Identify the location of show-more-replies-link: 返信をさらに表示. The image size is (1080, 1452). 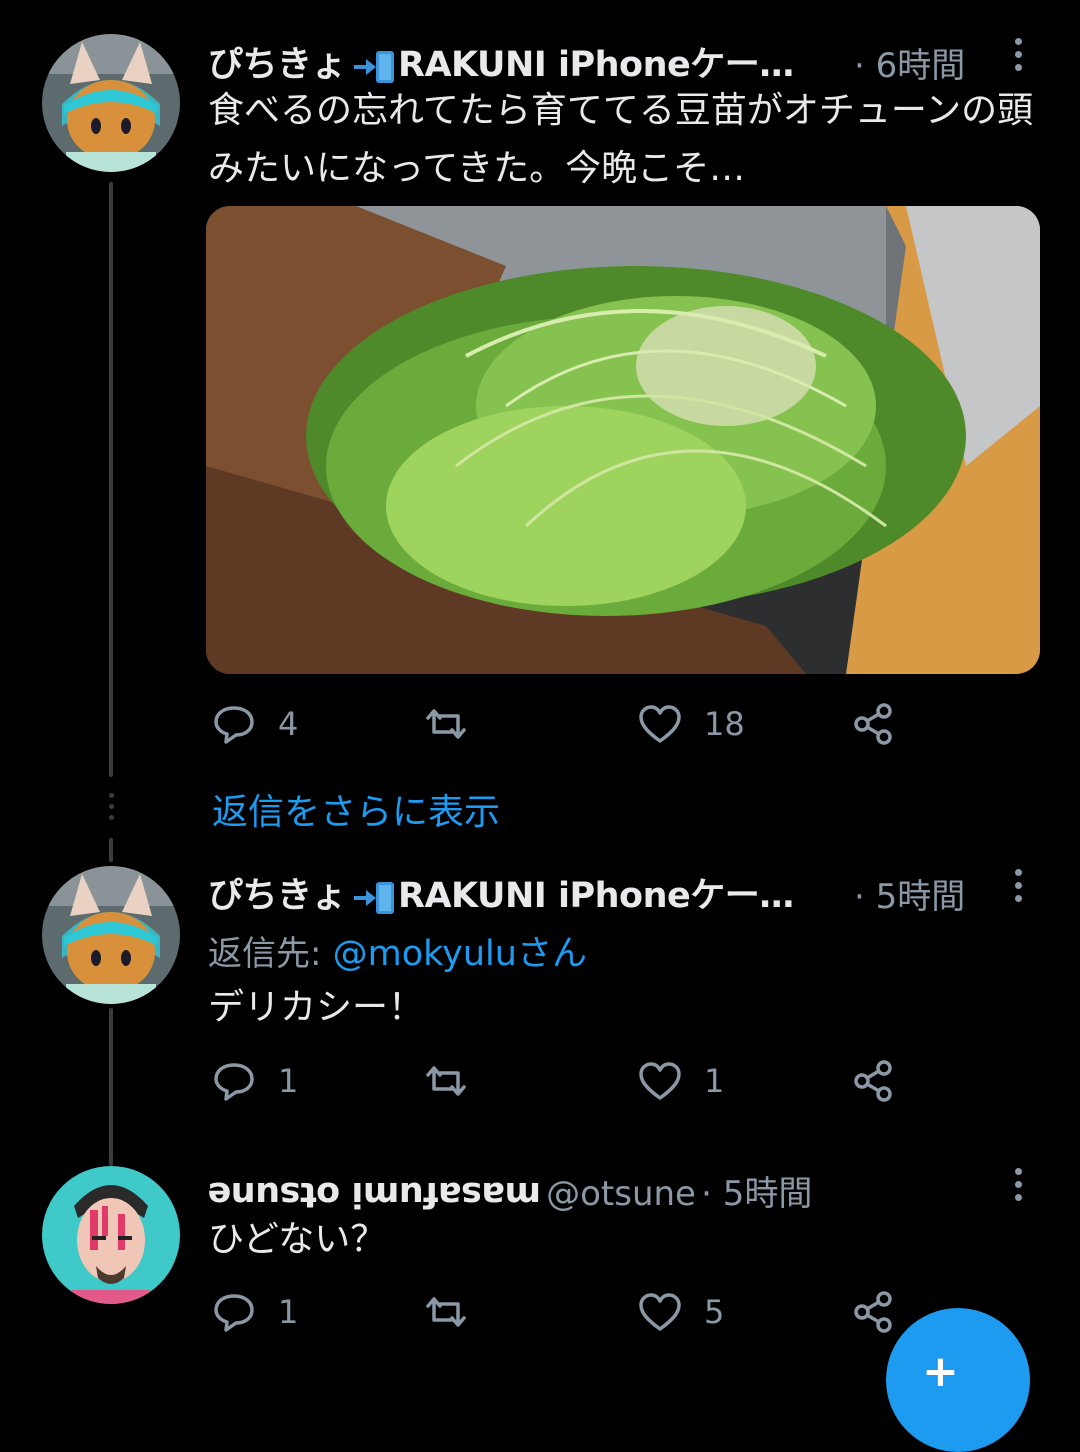
(356, 809).